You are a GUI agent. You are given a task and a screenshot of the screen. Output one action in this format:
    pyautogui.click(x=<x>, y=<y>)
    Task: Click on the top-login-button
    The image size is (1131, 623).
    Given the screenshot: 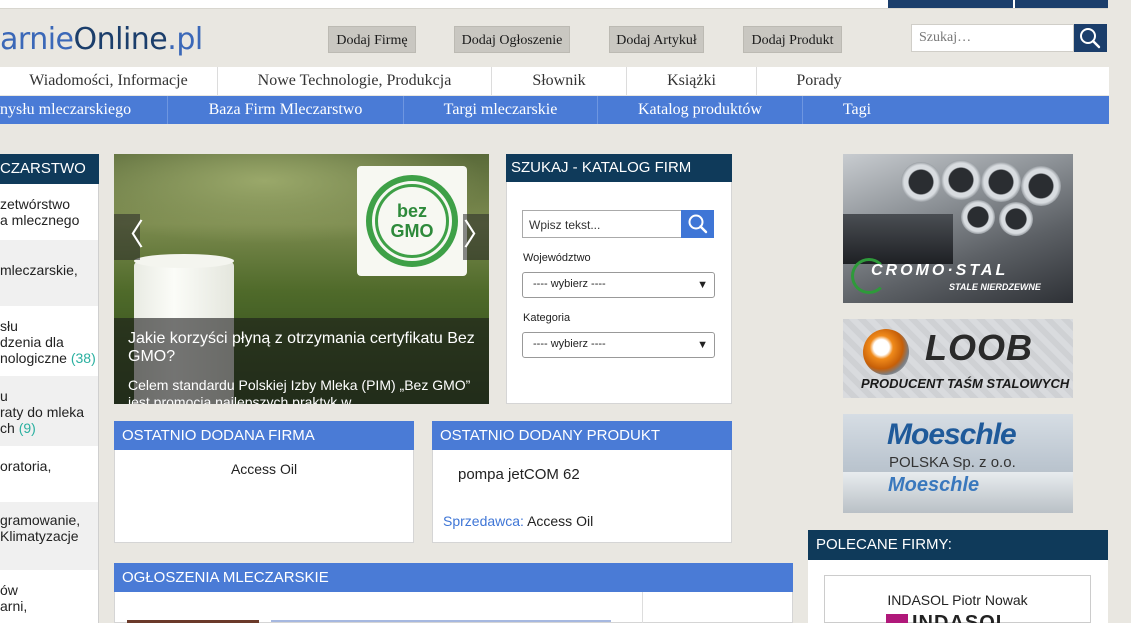 What is the action you would take?
    pyautogui.click(x=950, y=4)
    